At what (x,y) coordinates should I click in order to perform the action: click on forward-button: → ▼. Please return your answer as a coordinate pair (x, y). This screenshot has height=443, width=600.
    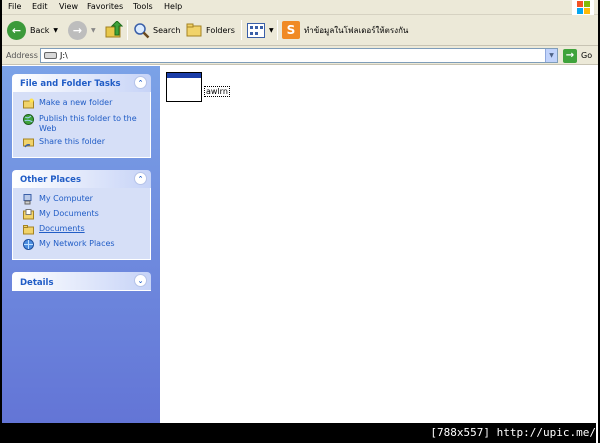
    Looking at the image, I should click on (82, 30).